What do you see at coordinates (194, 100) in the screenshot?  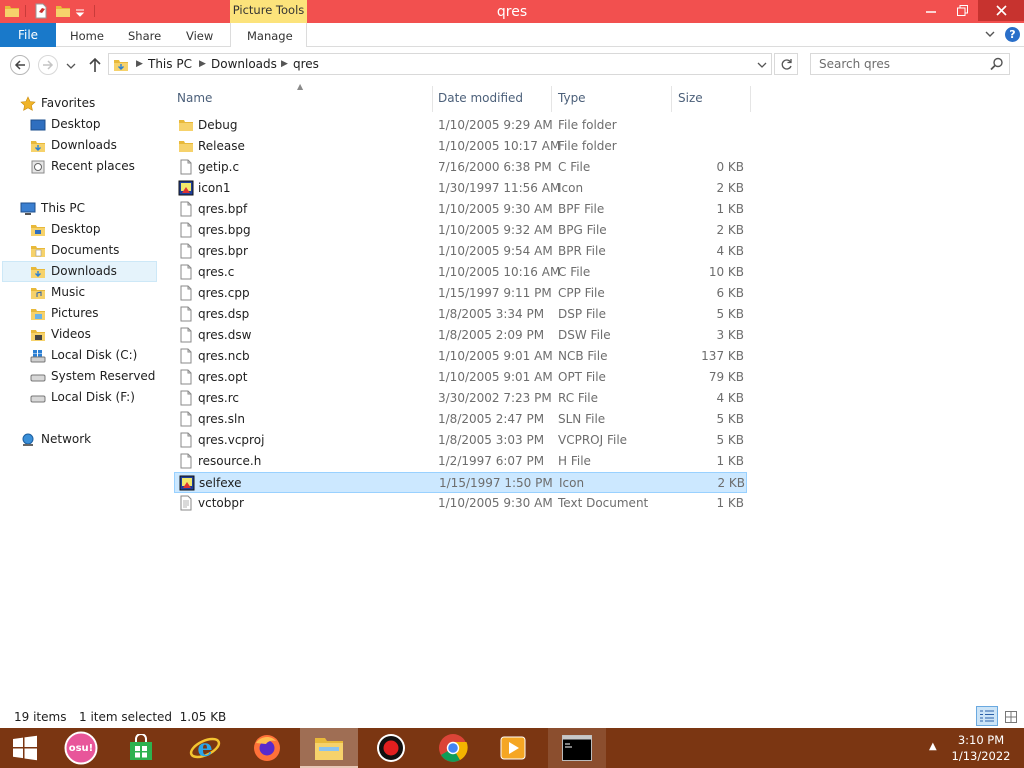 I see `column-header-name: Name` at bounding box center [194, 100].